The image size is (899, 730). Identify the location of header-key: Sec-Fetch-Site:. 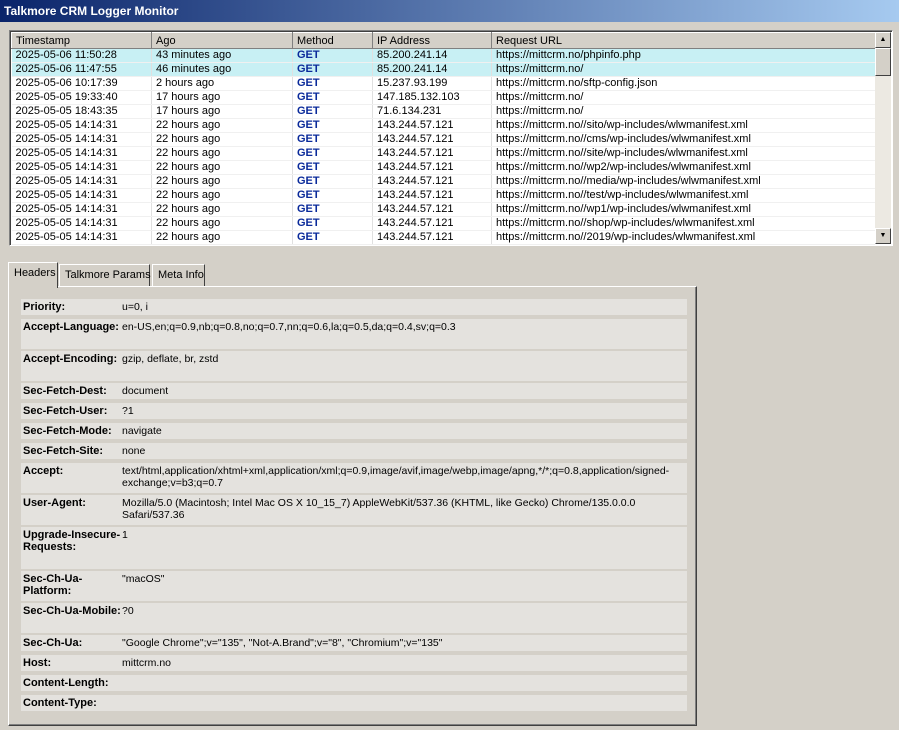
(63, 451).